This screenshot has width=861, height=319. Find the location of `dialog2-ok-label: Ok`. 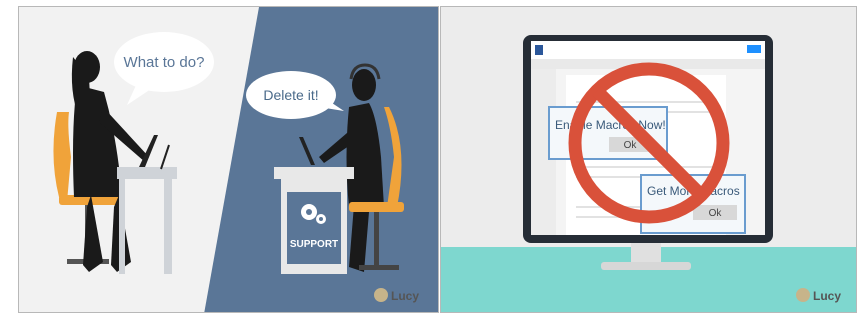

dialog2-ok-label: Ok is located at coordinates (716, 213).